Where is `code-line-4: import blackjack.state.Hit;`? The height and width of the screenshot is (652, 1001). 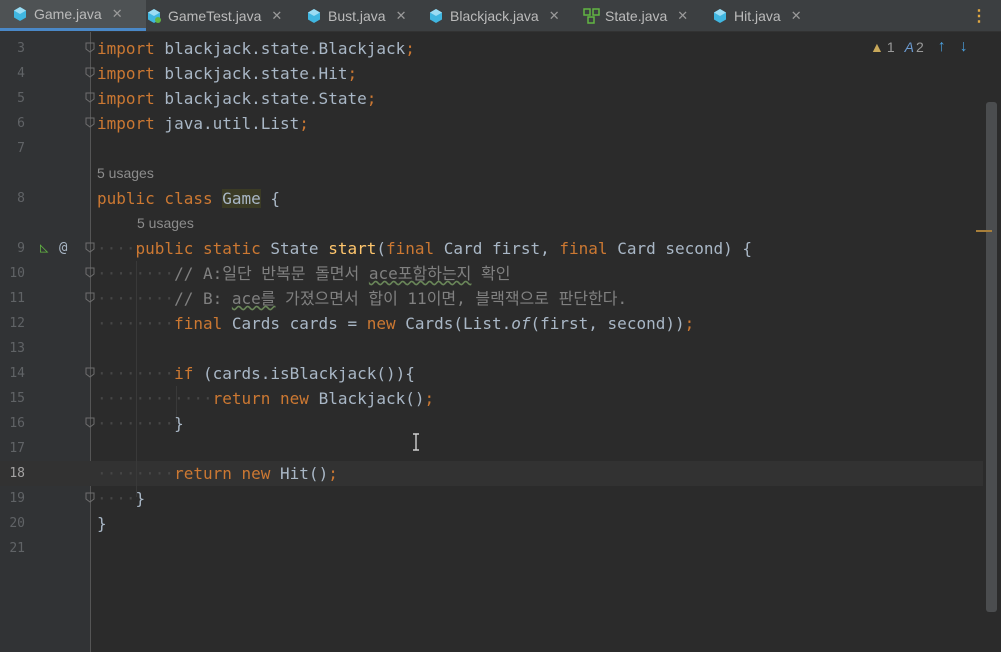 code-line-4: import blackjack.state.Hit; is located at coordinates (227, 73).